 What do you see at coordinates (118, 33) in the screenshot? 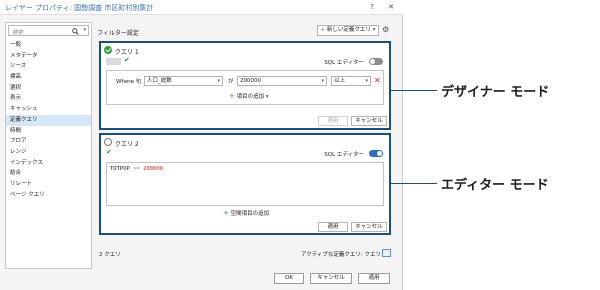
I see `section-title: フィルター設定` at bounding box center [118, 33].